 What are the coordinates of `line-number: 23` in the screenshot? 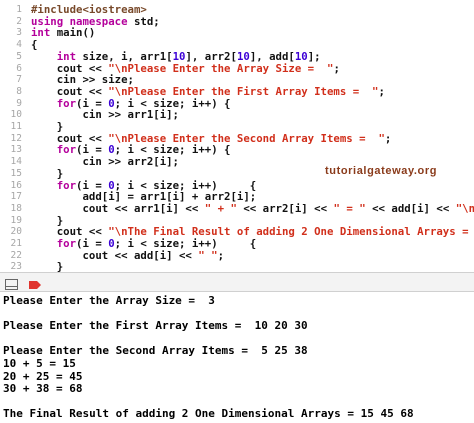 It's located at (16, 266).